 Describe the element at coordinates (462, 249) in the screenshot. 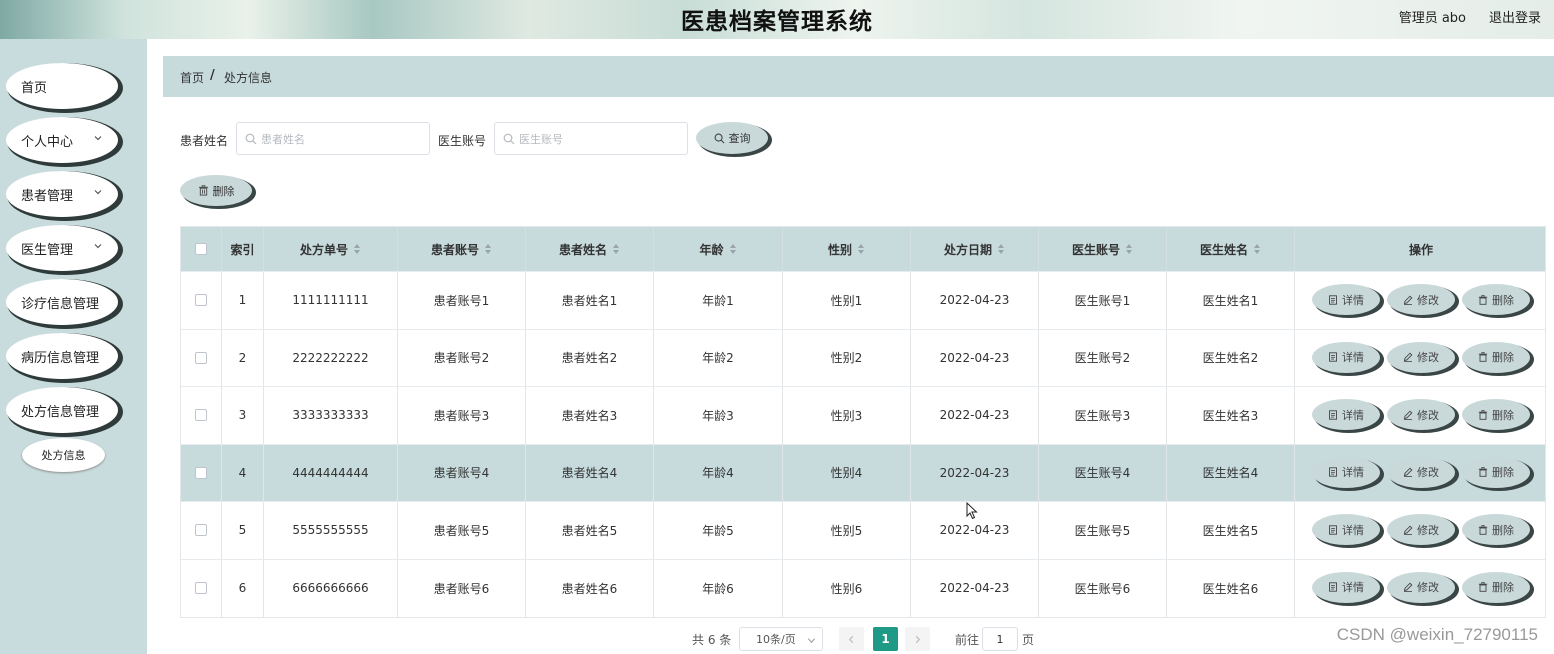

I see `header-cell-patient-account: 患者账号` at that location.